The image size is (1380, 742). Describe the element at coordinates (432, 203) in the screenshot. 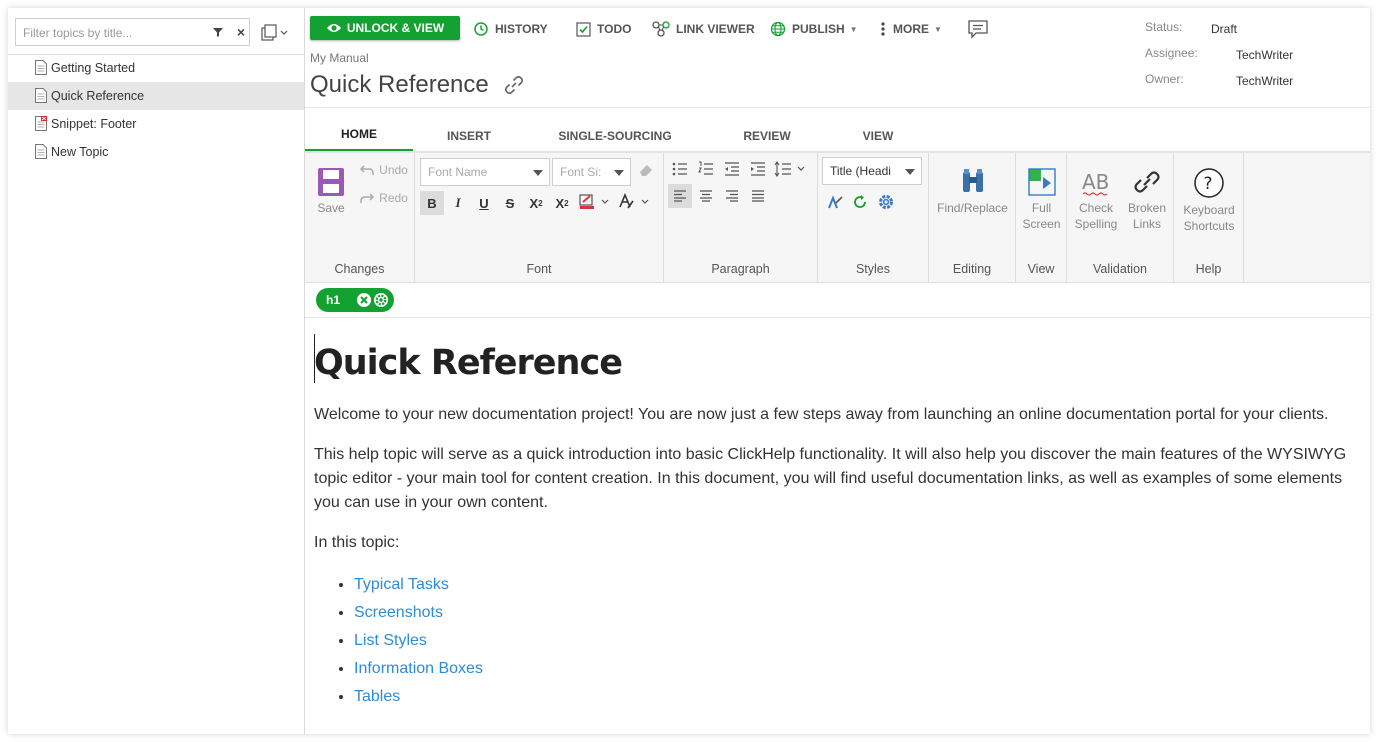

I see `bold-button: B` at that location.